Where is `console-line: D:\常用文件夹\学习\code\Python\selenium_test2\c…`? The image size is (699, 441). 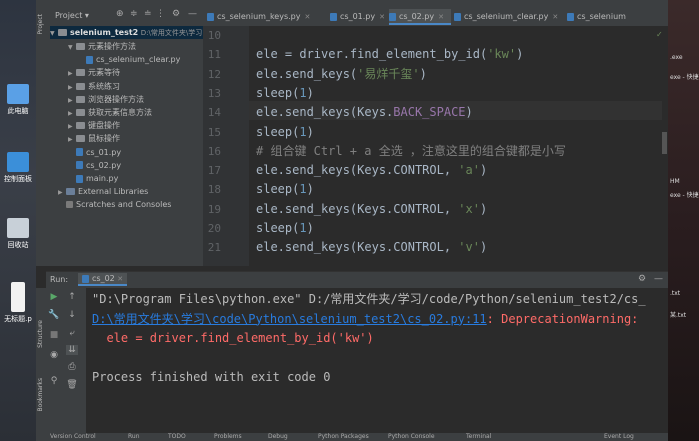 console-line: D:\常用文件夹\学习\code\Python\selenium_test2\c… is located at coordinates (365, 319).